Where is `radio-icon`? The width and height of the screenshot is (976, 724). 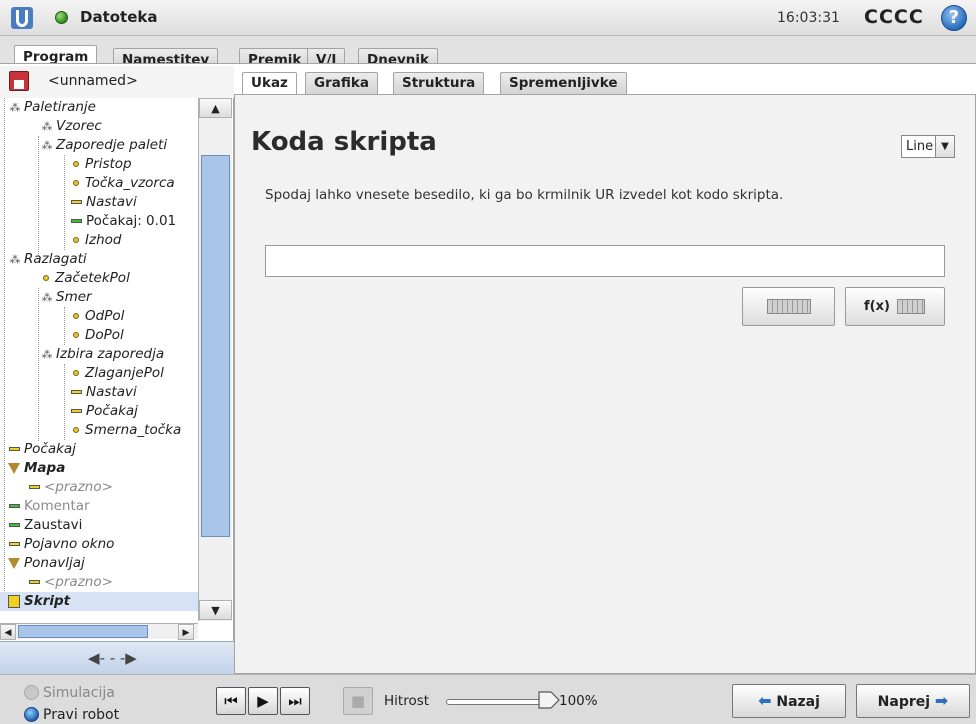 radio-icon is located at coordinates (31, 714).